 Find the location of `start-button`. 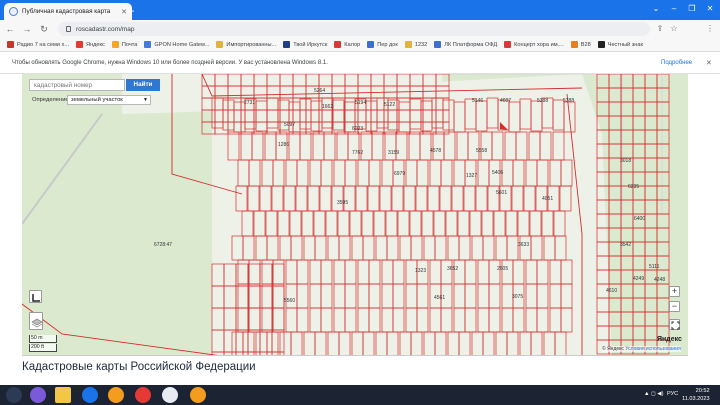

start-button is located at coordinates (14, 395).